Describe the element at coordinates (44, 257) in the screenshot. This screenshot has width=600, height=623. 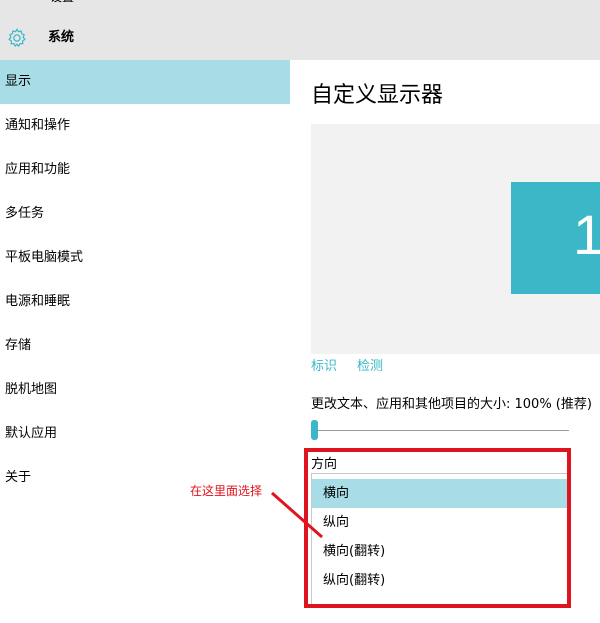
I see `sidebar-item-label: 平板电脑模式` at that location.